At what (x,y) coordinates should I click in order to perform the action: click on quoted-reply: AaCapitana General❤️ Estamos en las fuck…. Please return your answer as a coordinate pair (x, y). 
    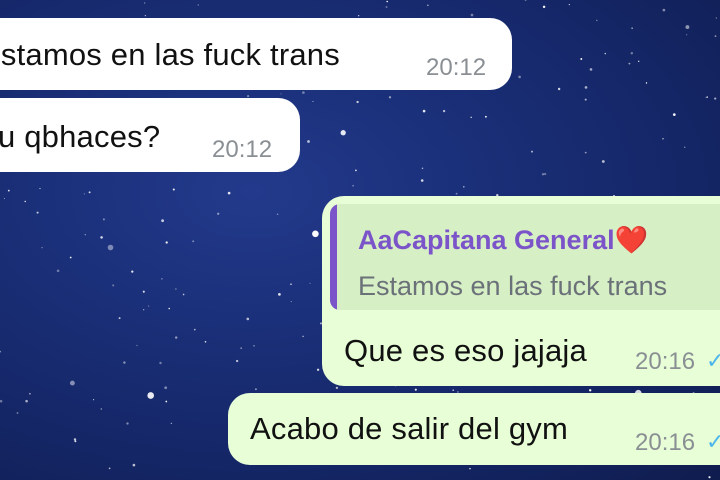
    Looking at the image, I should click on (525, 257).